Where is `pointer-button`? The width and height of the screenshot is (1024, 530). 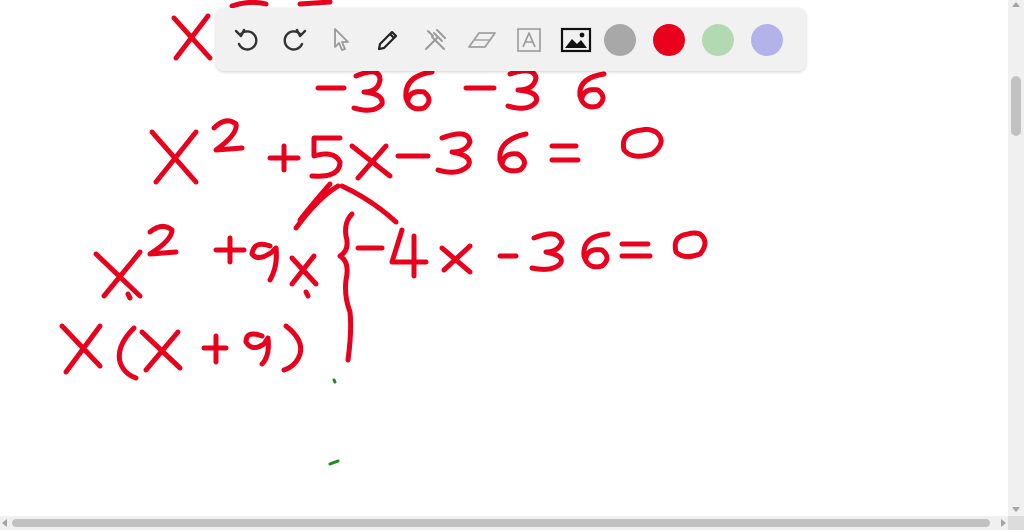
pointer-button is located at coordinates (341, 40).